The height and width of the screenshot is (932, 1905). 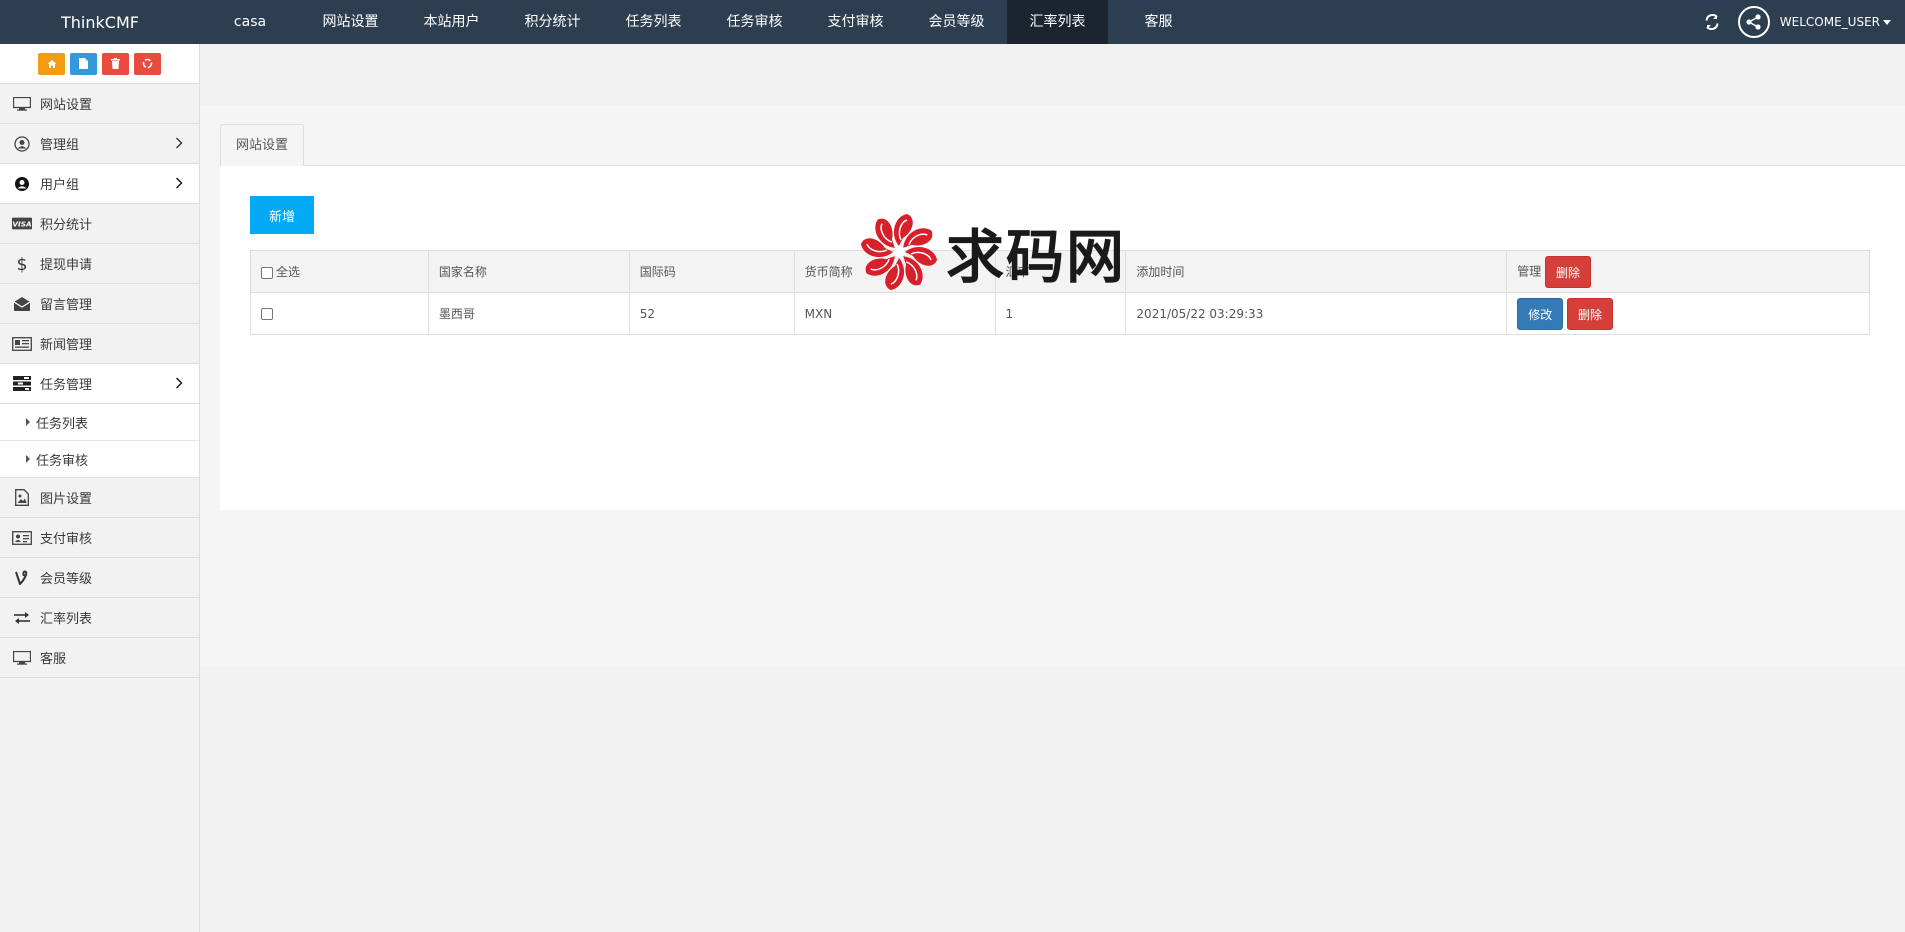 What do you see at coordinates (99, 184) in the screenshot?
I see `sidebar-item-user-group: 用户组` at bounding box center [99, 184].